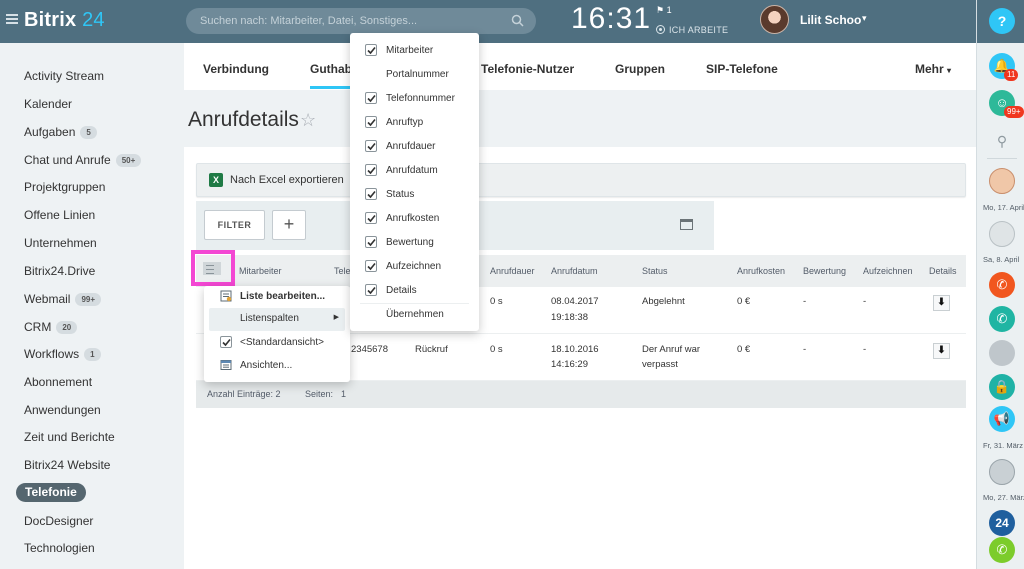 The width and height of the screenshot is (1024, 569). What do you see at coordinates (51, 492) in the screenshot?
I see `sidebar-item-telefonie: Telefonie` at bounding box center [51, 492].